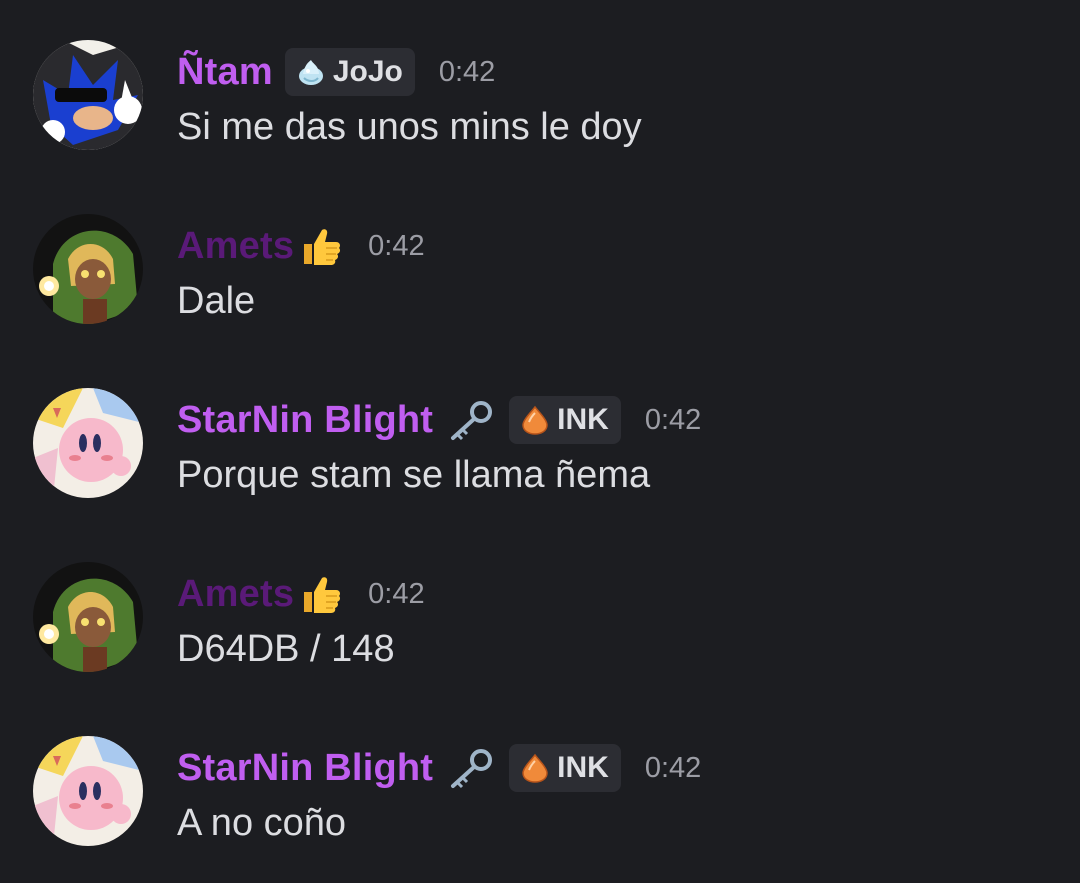 Image resolution: width=1080 pixels, height=883 pixels. I want to click on message-text: A no coño, so click(262, 823).